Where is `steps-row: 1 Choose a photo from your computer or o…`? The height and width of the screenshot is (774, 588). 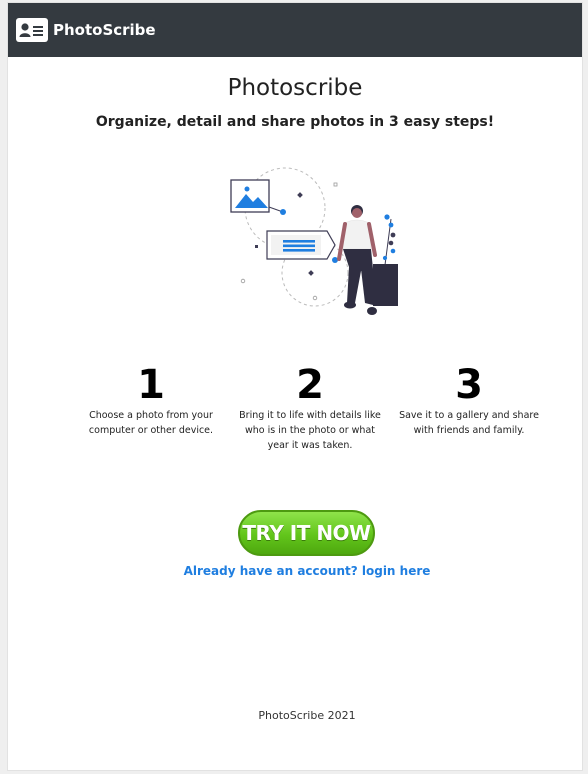
steps-row: 1 Choose a photo from your computer or o… is located at coordinates (310, 408).